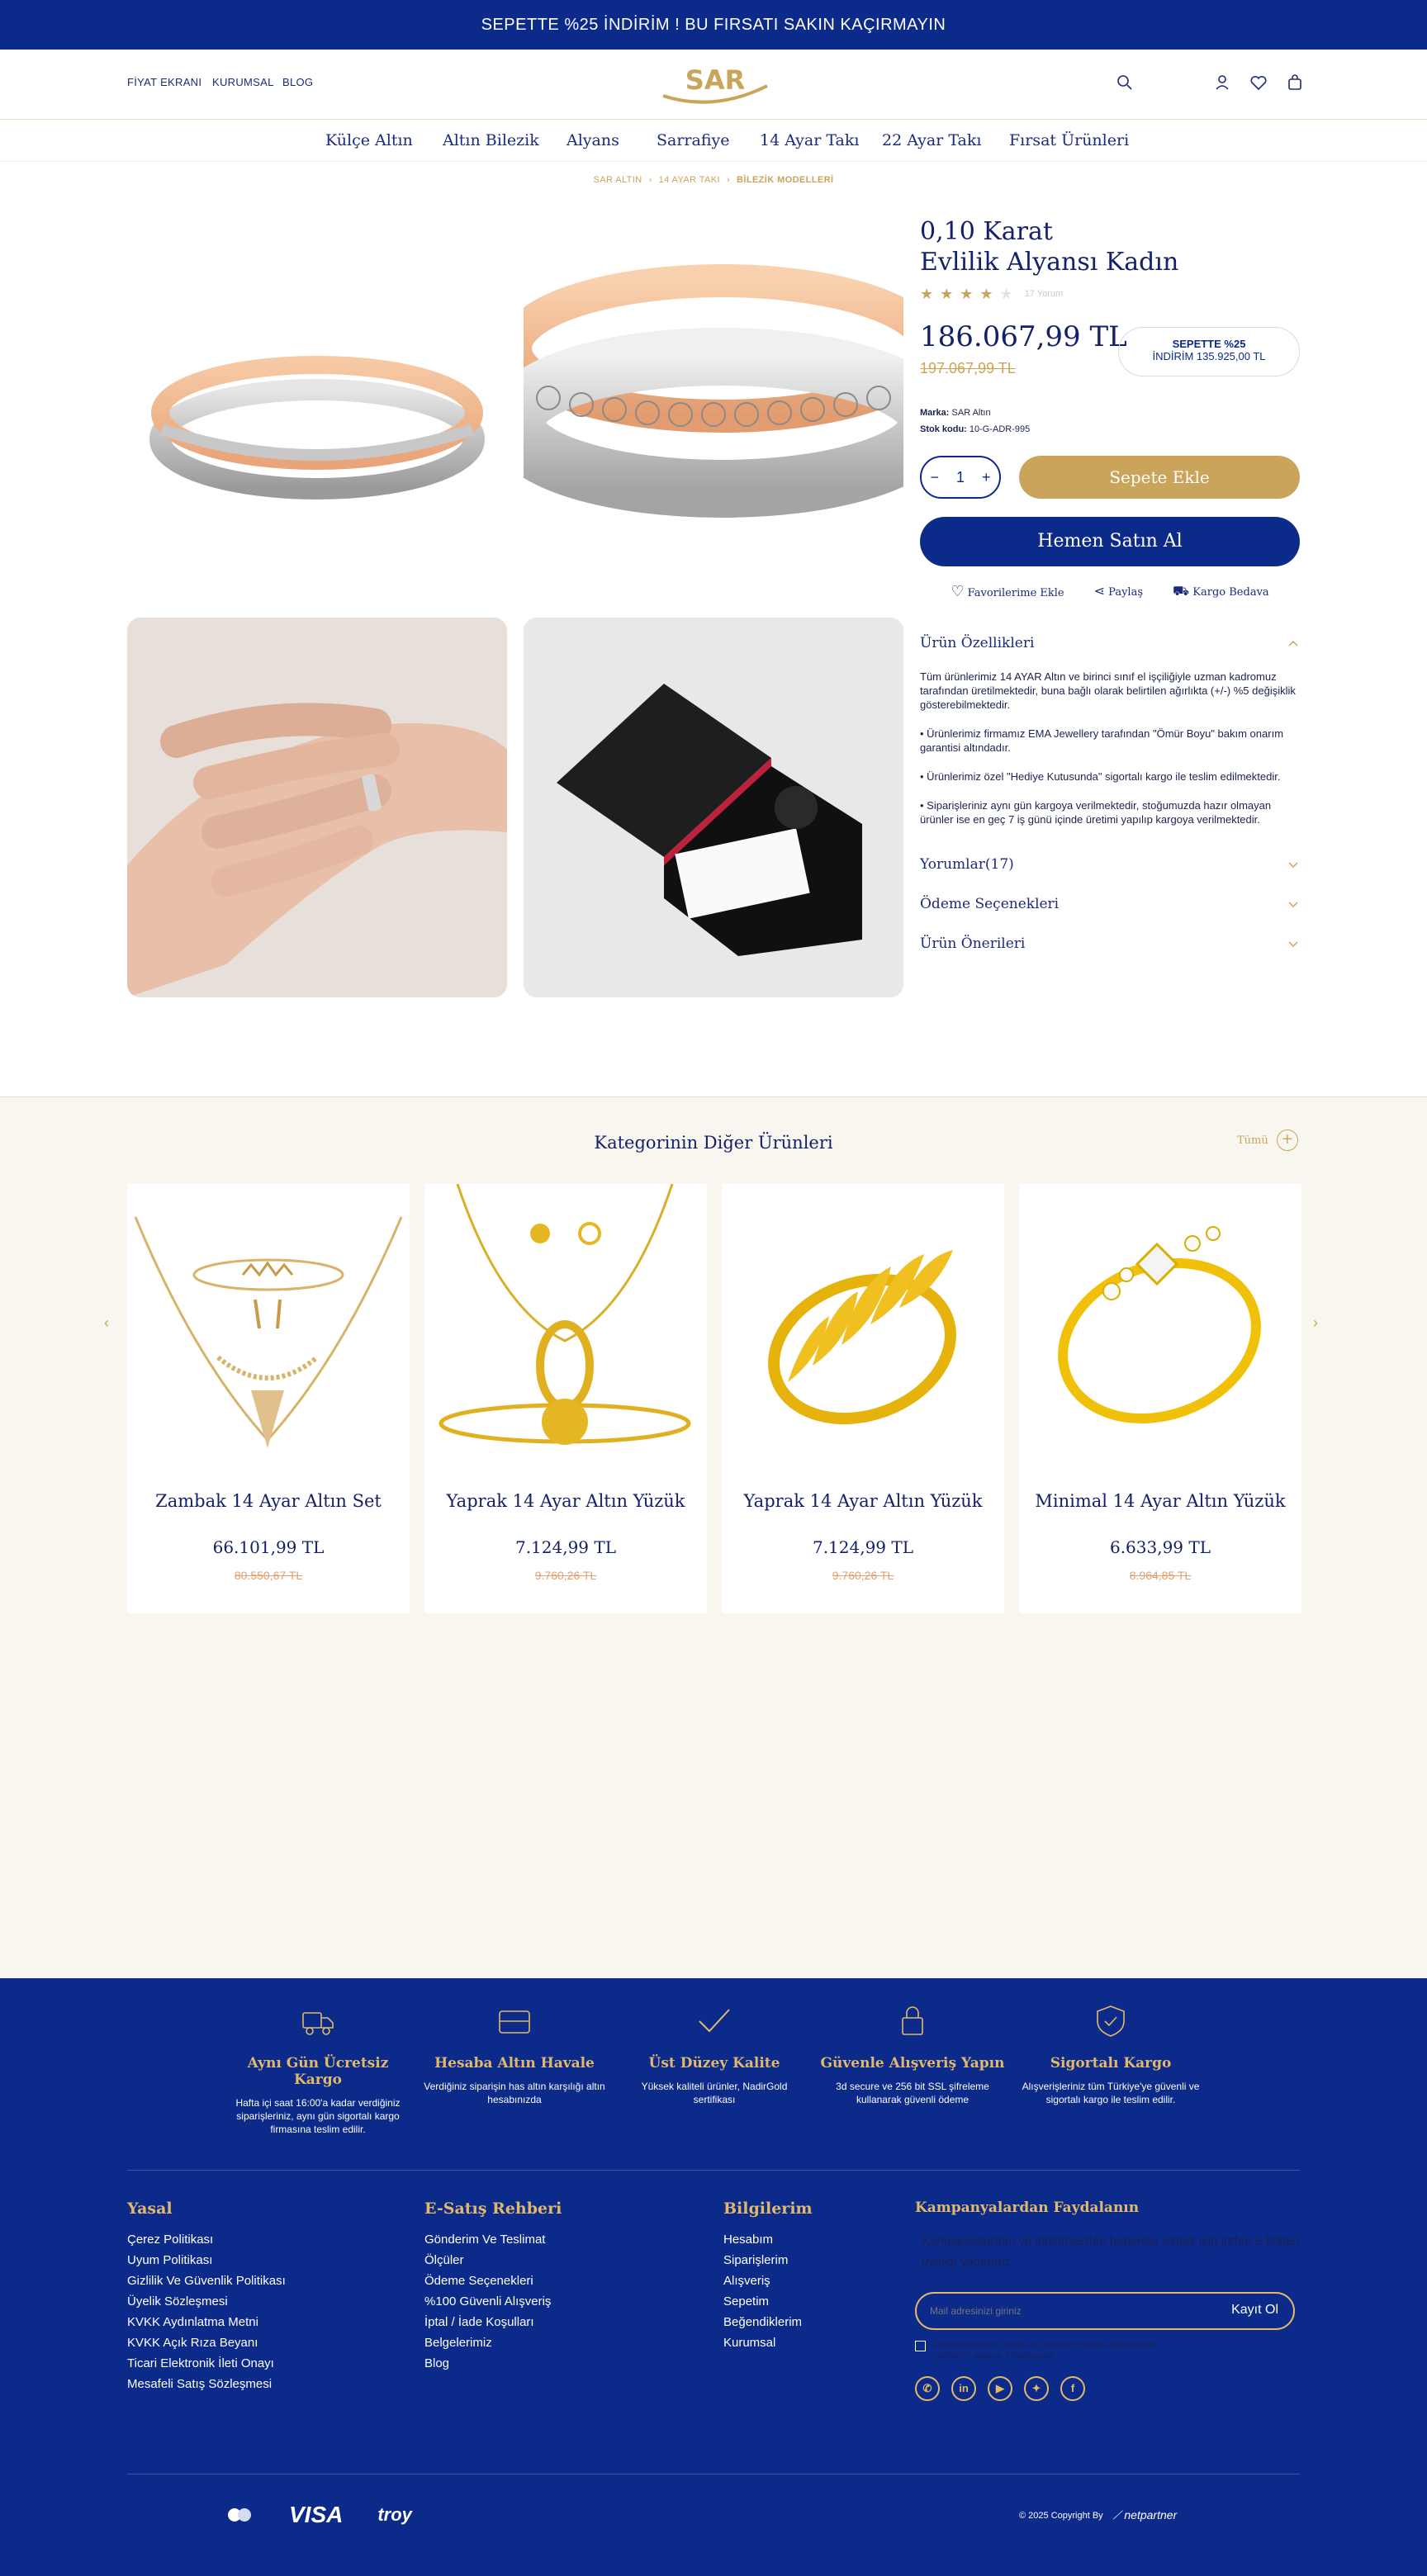 The image size is (1427, 2576). What do you see at coordinates (986, 477) in the screenshot?
I see `qty-plus-button: +` at bounding box center [986, 477].